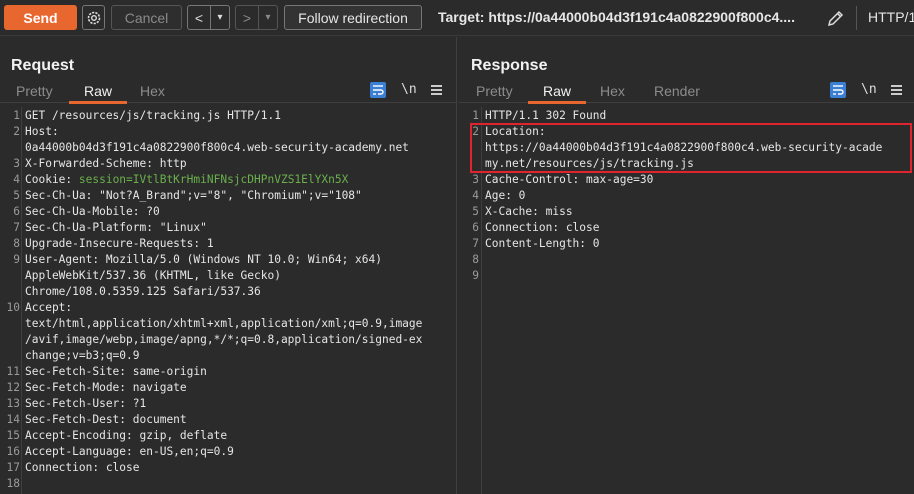  What do you see at coordinates (494, 91) in the screenshot?
I see `tab-response-pretty: Pretty` at bounding box center [494, 91].